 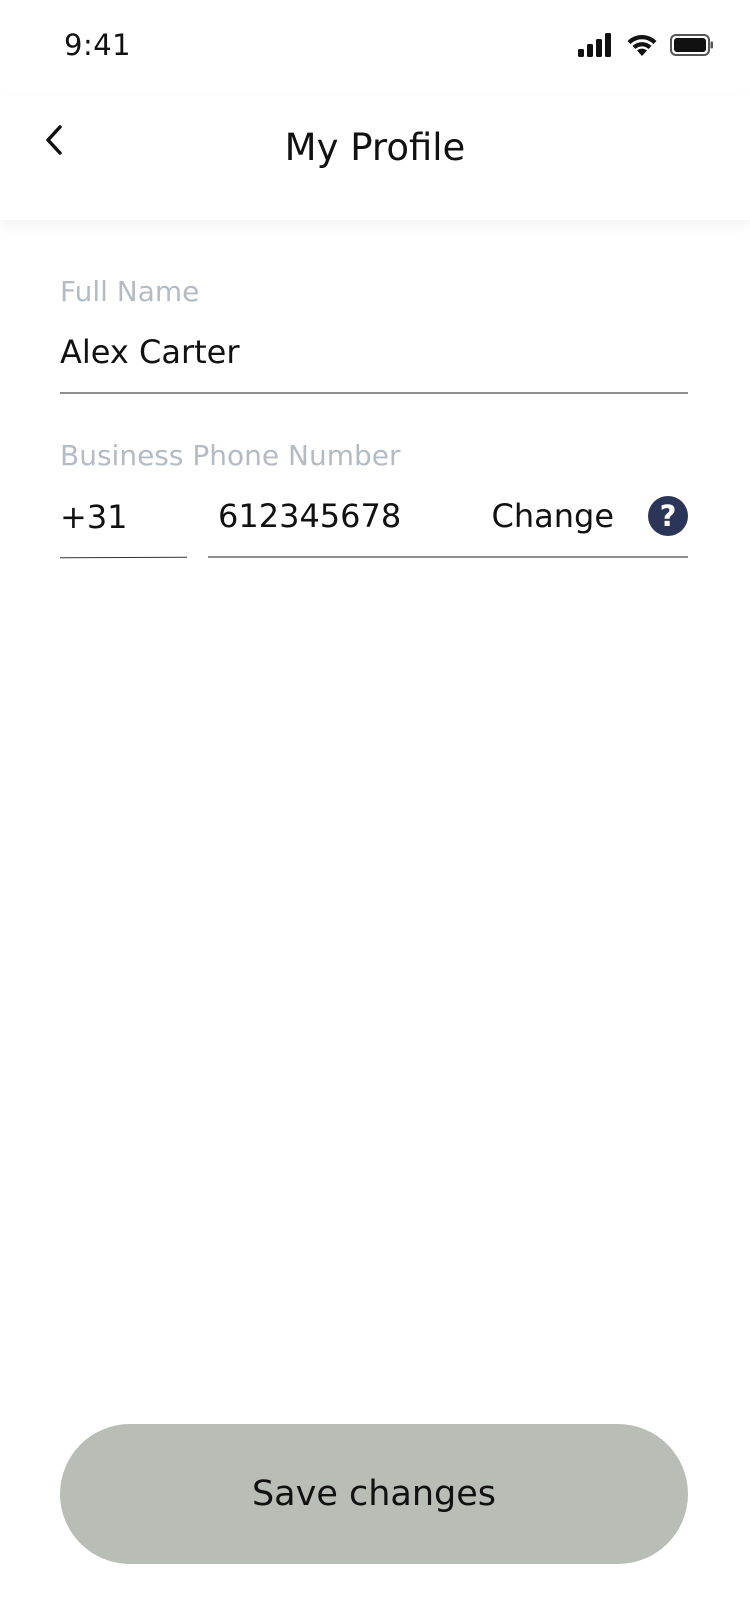 I want to click on status-bar: 9:41, so click(x=375, y=48).